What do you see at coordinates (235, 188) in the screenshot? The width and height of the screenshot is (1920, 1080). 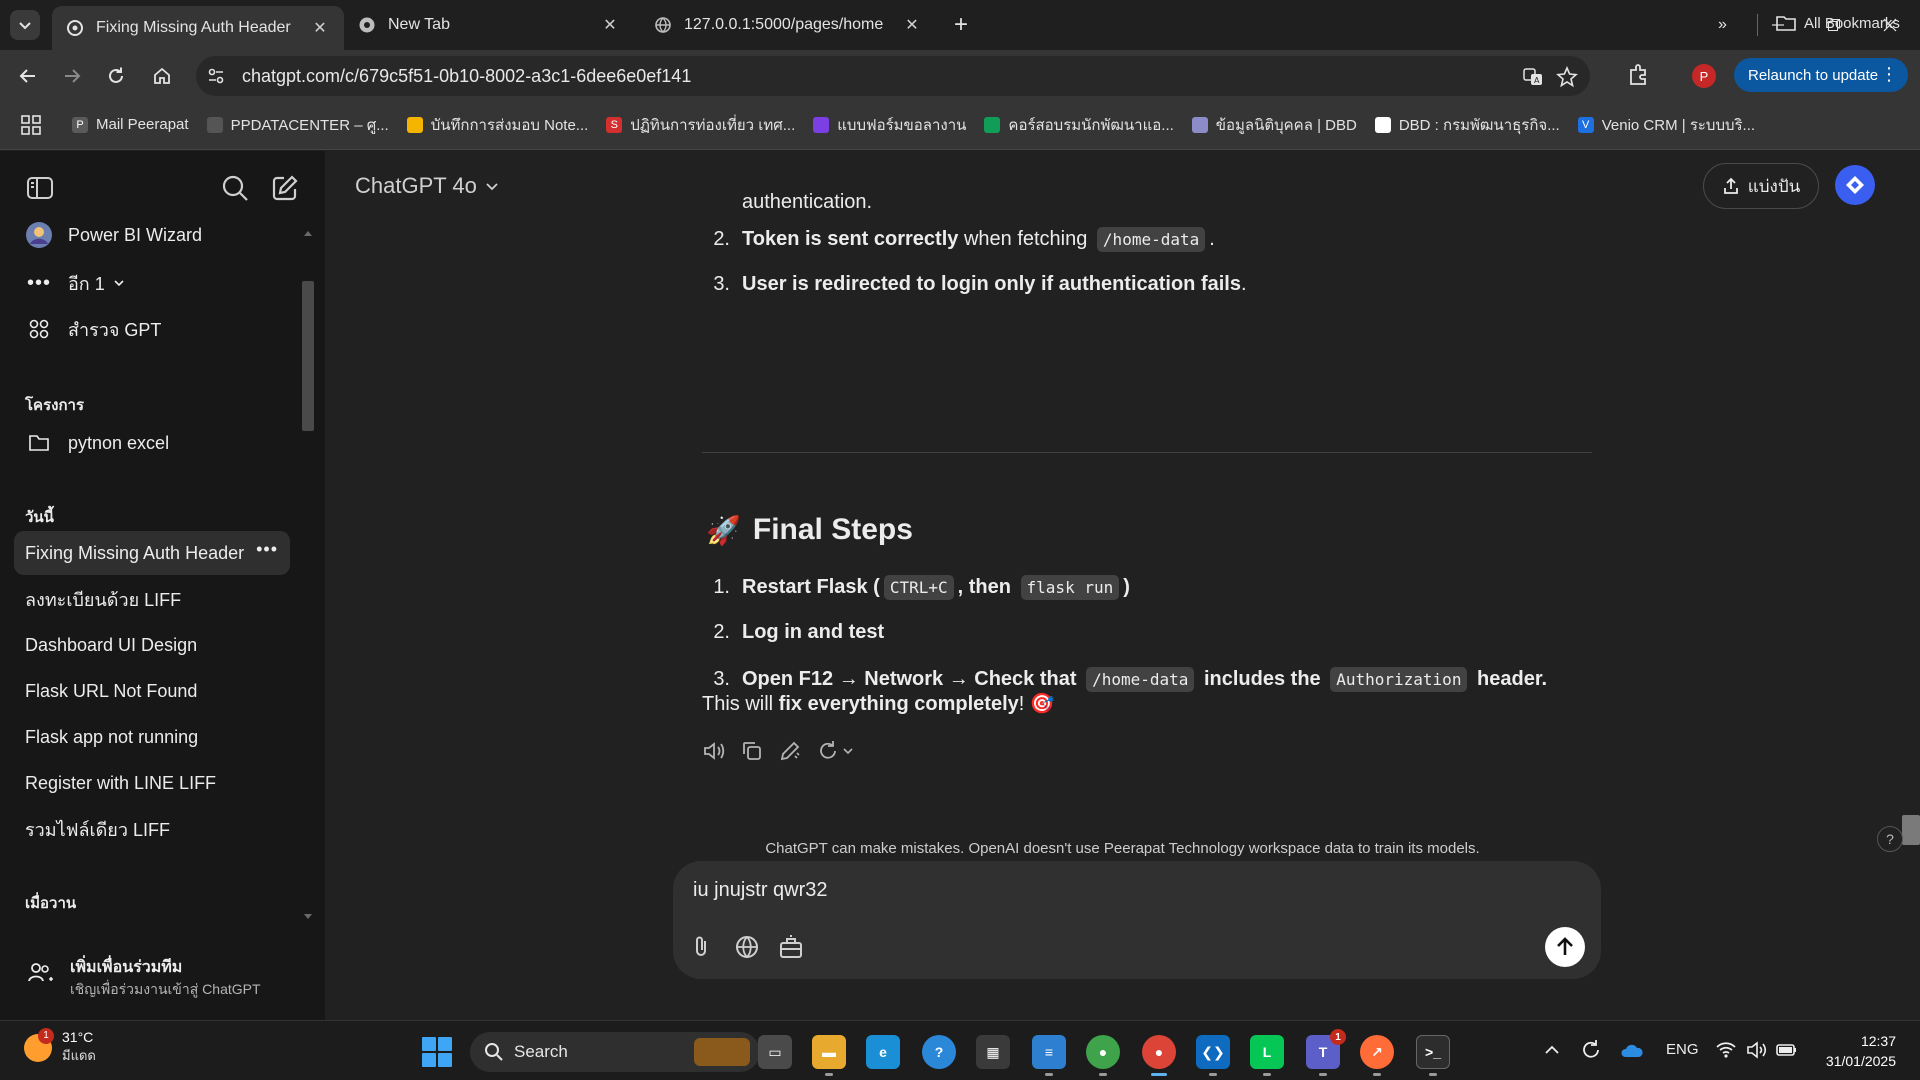 I see `search-icon` at bounding box center [235, 188].